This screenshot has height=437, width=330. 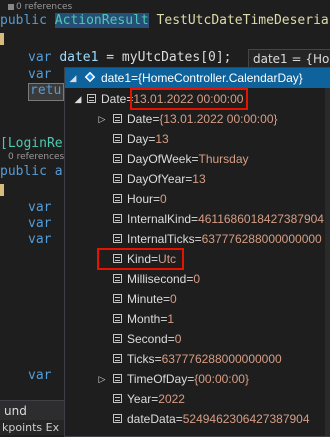 I want to click on datatip-header: ◢ date1={HomeController.CalendarDay}, so click(x=197, y=78).